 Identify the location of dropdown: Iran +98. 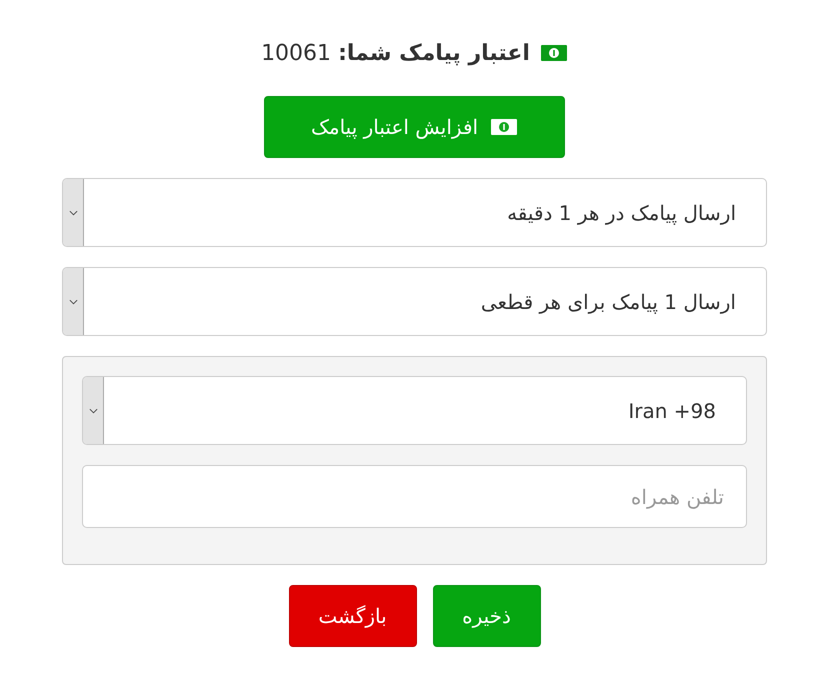
(414, 410).